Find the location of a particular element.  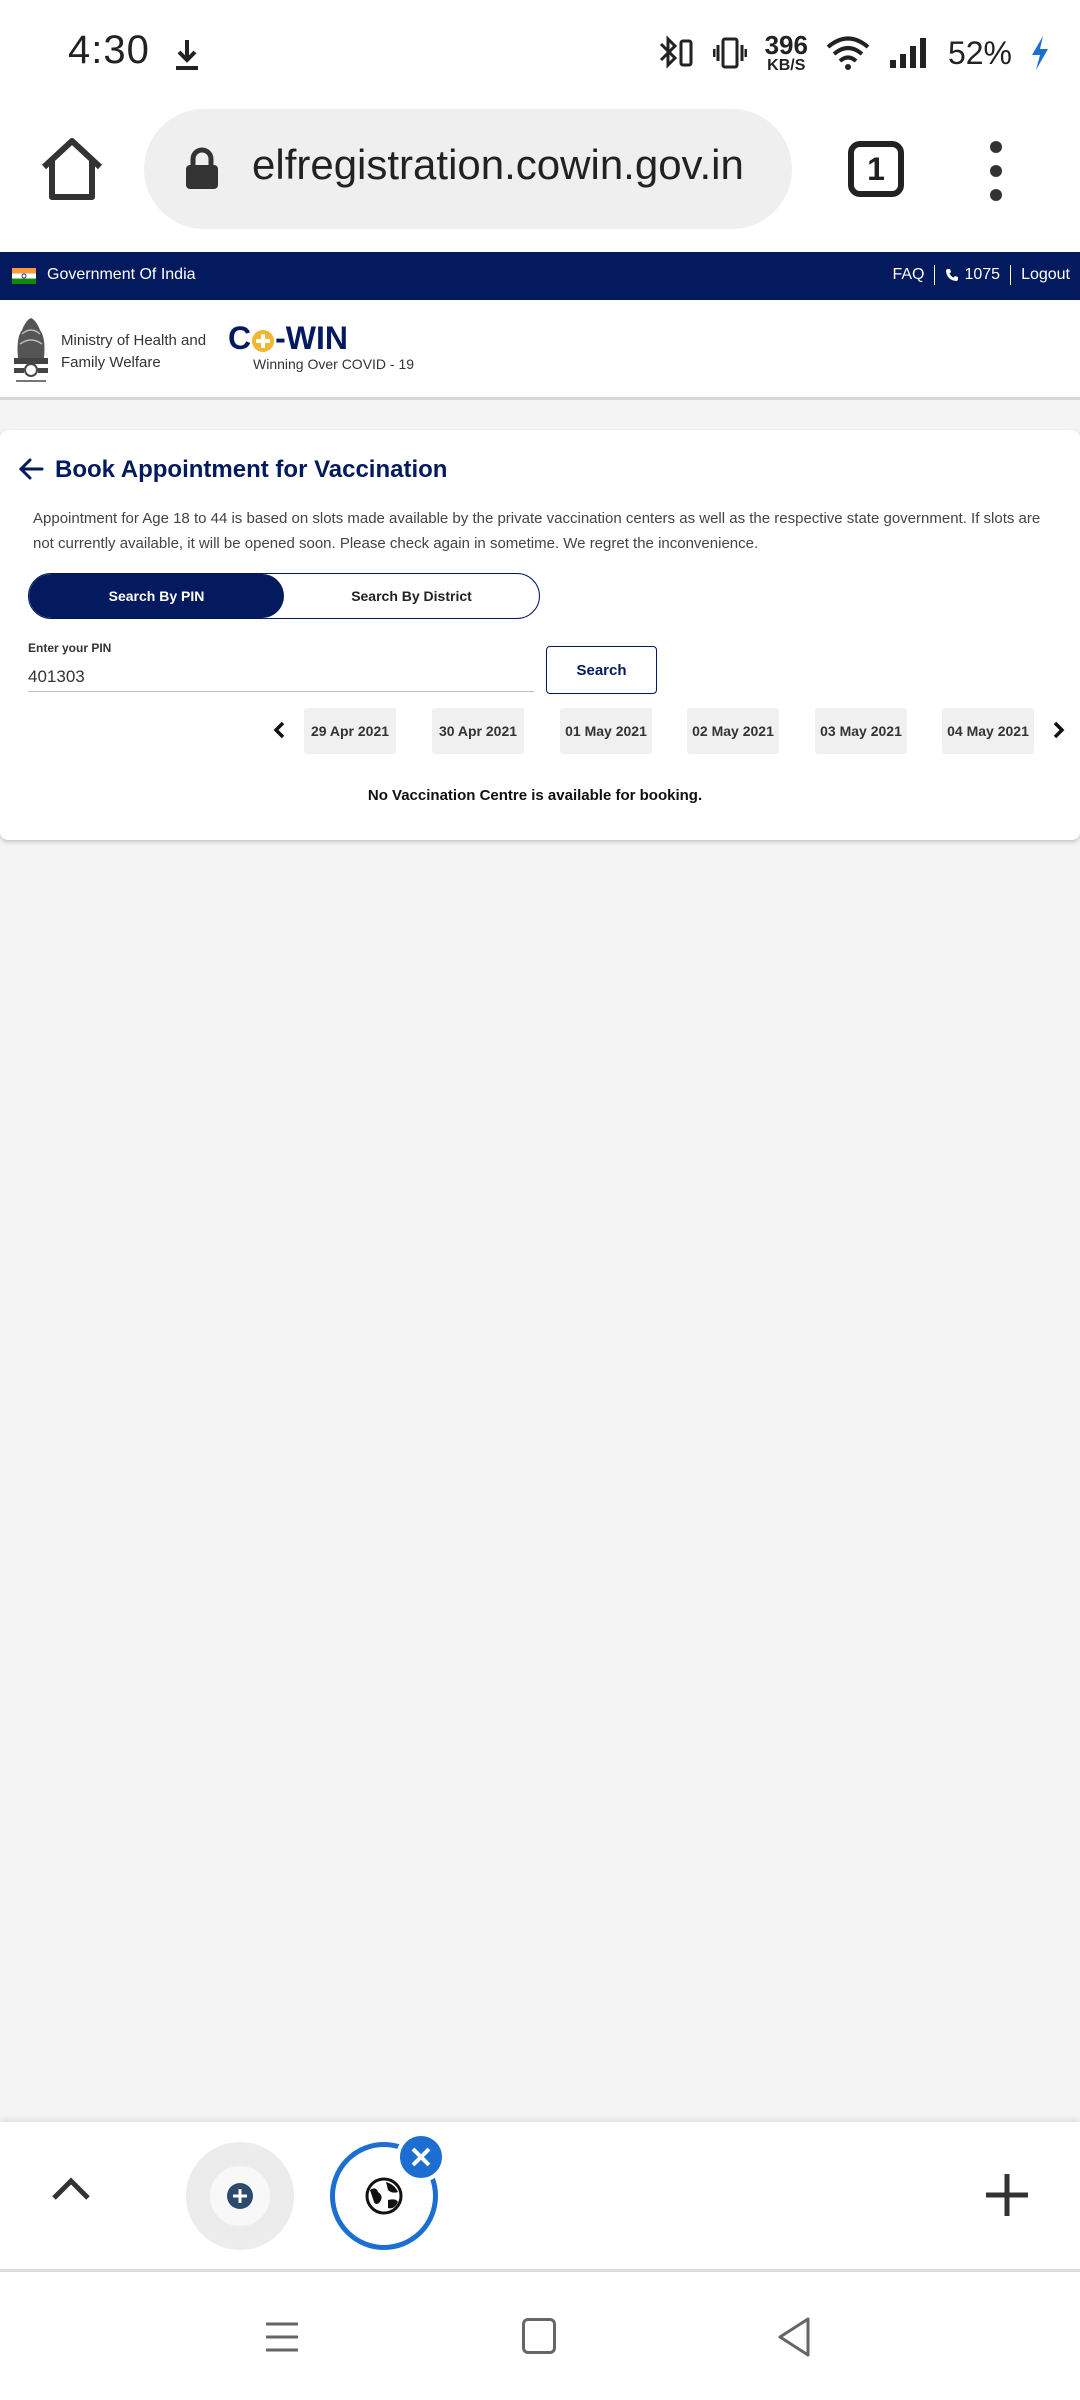

helpline-number: 1075 is located at coordinates (982, 275).